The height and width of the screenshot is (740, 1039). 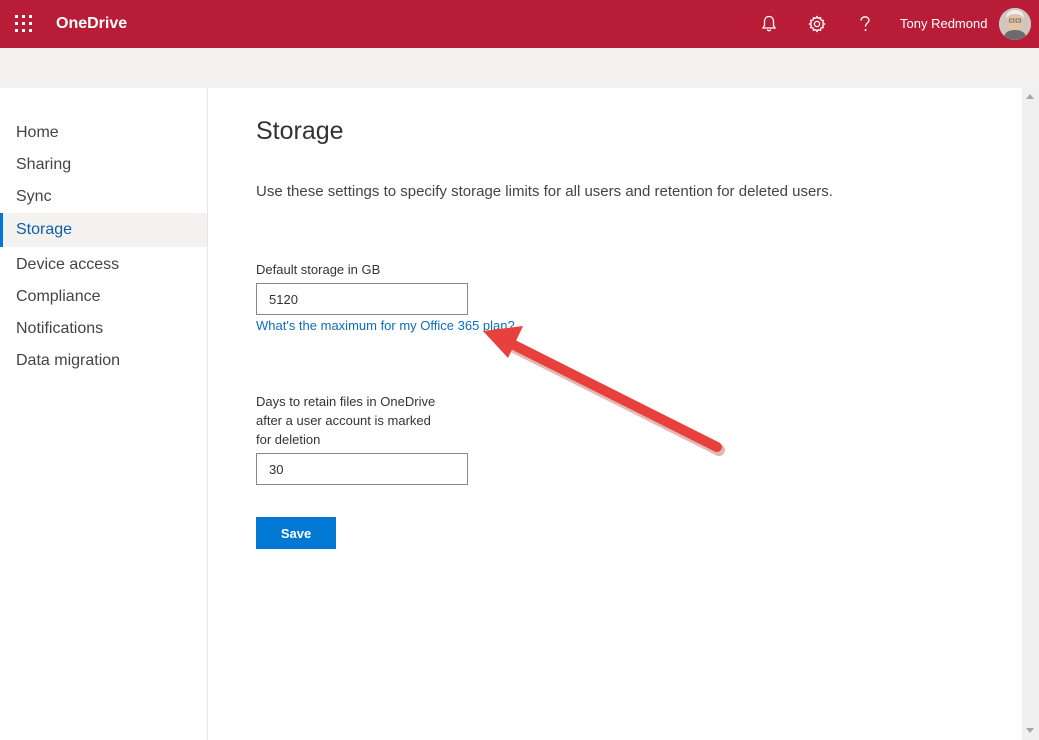 I want to click on nav-item-label: Data migration, so click(x=68, y=360).